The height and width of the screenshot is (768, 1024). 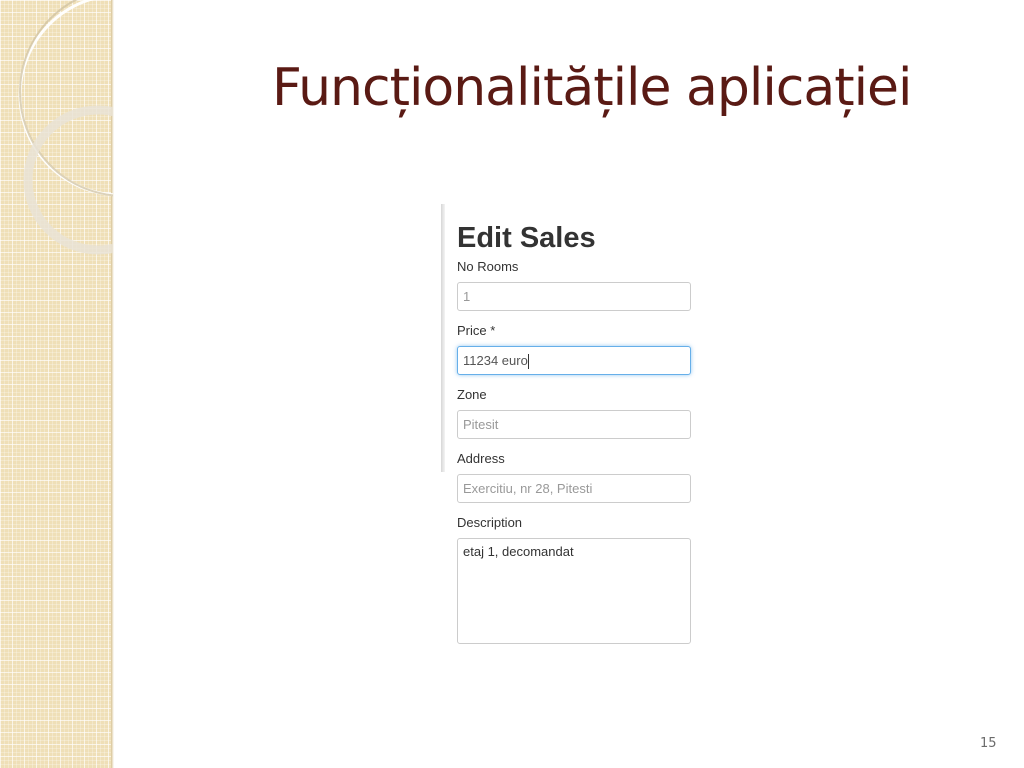 I want to click on address-label: Address, so click(x=481, y=458).